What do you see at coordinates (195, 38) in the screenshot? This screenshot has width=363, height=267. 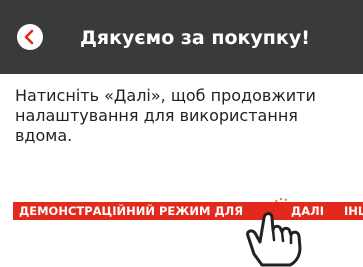 I see `page-title: Дякуємо за покупку!` at bounding box center [195, 38].